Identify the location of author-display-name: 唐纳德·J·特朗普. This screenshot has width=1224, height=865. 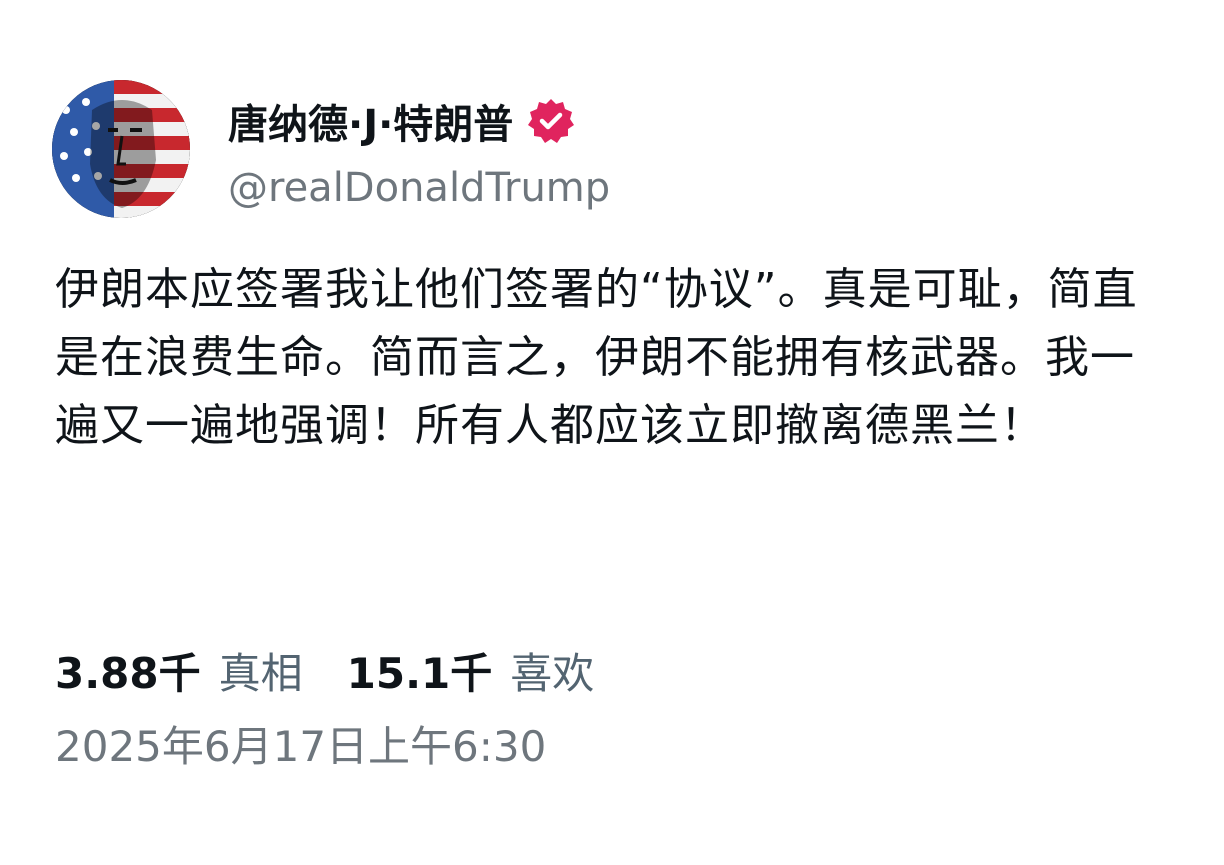
(401, 121).